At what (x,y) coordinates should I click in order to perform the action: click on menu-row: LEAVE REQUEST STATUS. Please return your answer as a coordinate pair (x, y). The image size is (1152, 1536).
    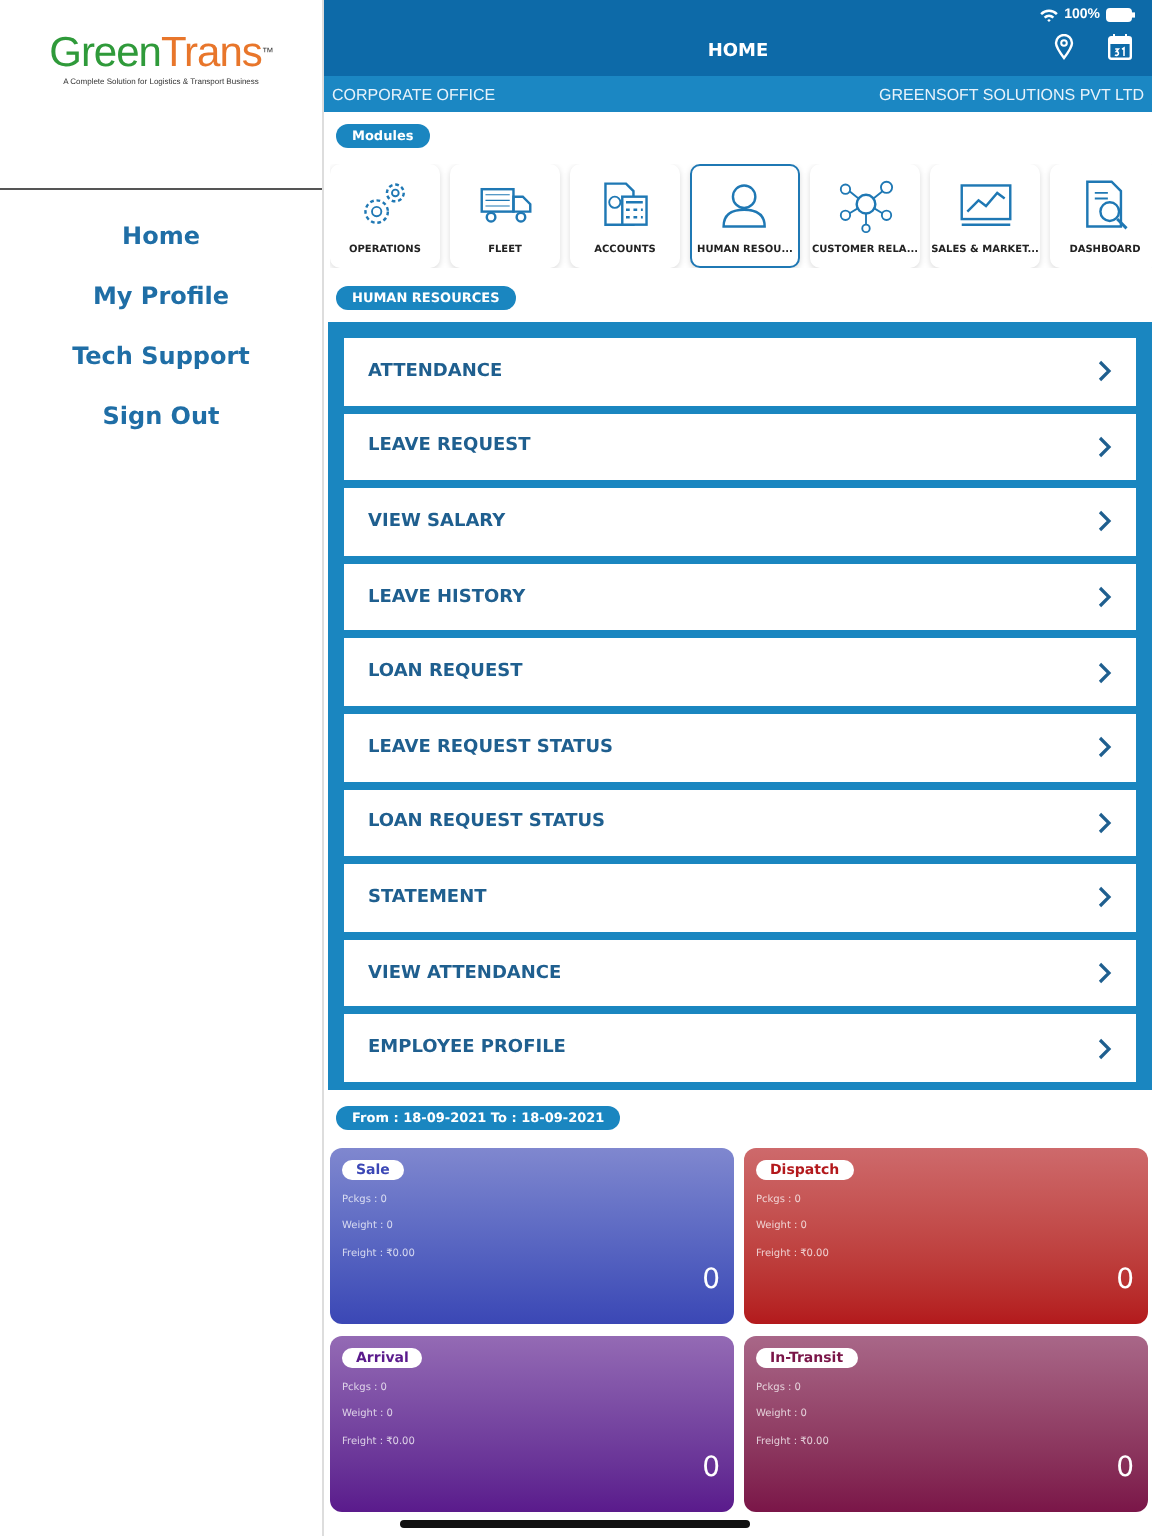
    Looking at the image, I should click on (740, 747).